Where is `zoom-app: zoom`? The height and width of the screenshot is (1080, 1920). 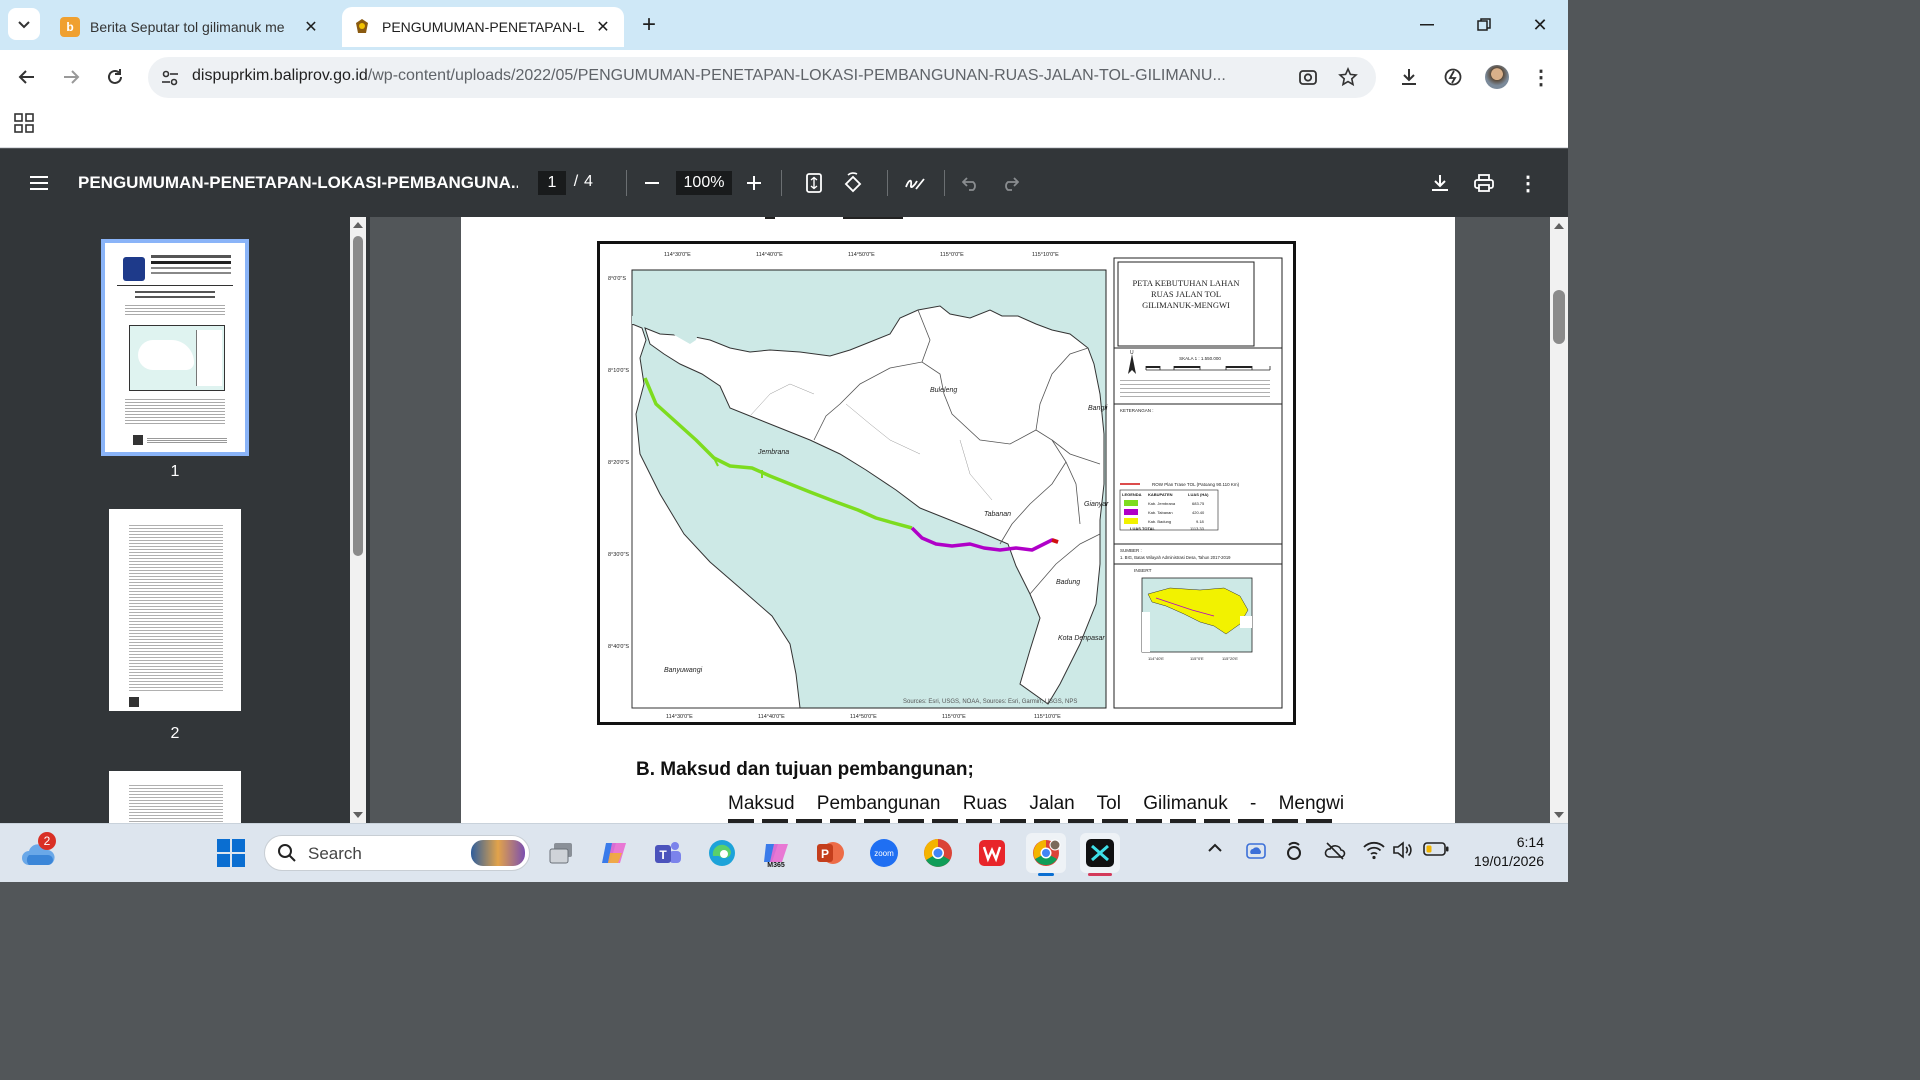 zoom-app: zoom is located at coordinates (884, 853).